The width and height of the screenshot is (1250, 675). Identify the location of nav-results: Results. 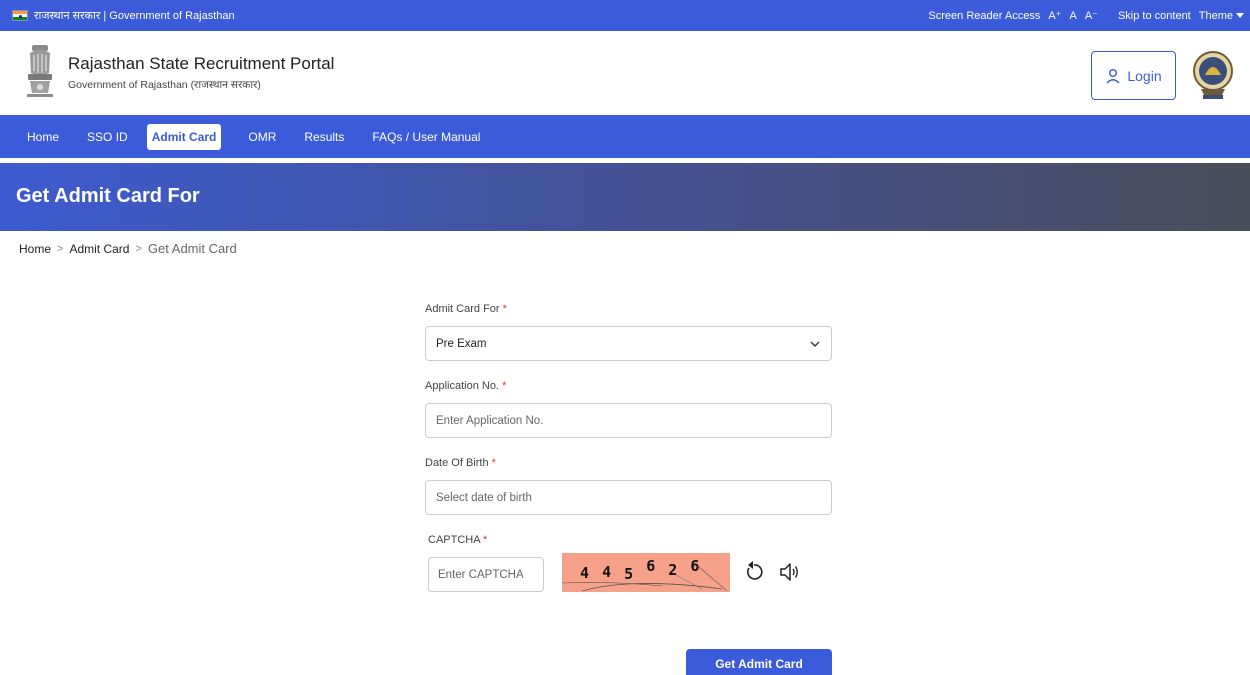
(324, 137).